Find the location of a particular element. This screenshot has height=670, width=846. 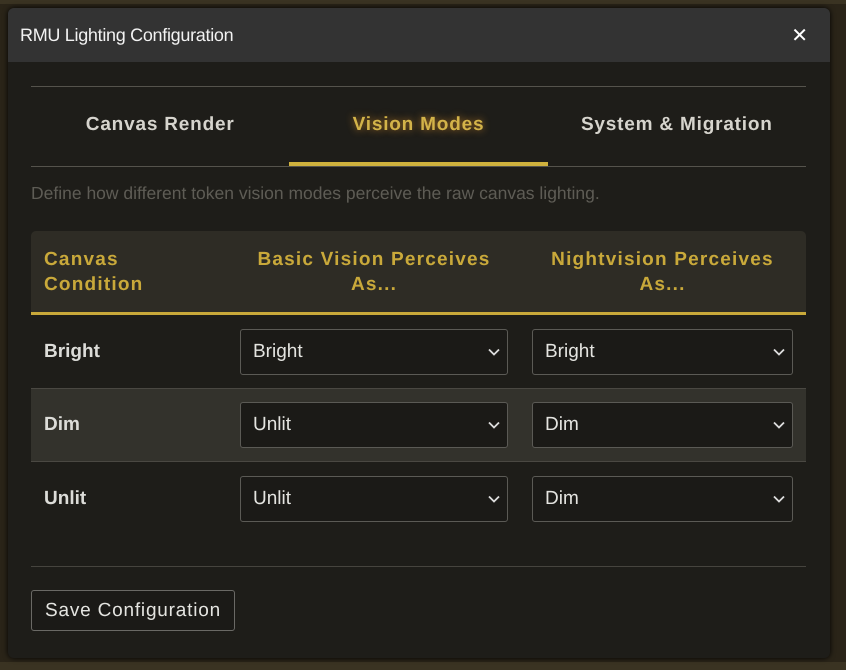

tab: System & Migration is located at coordinates (677, 126).